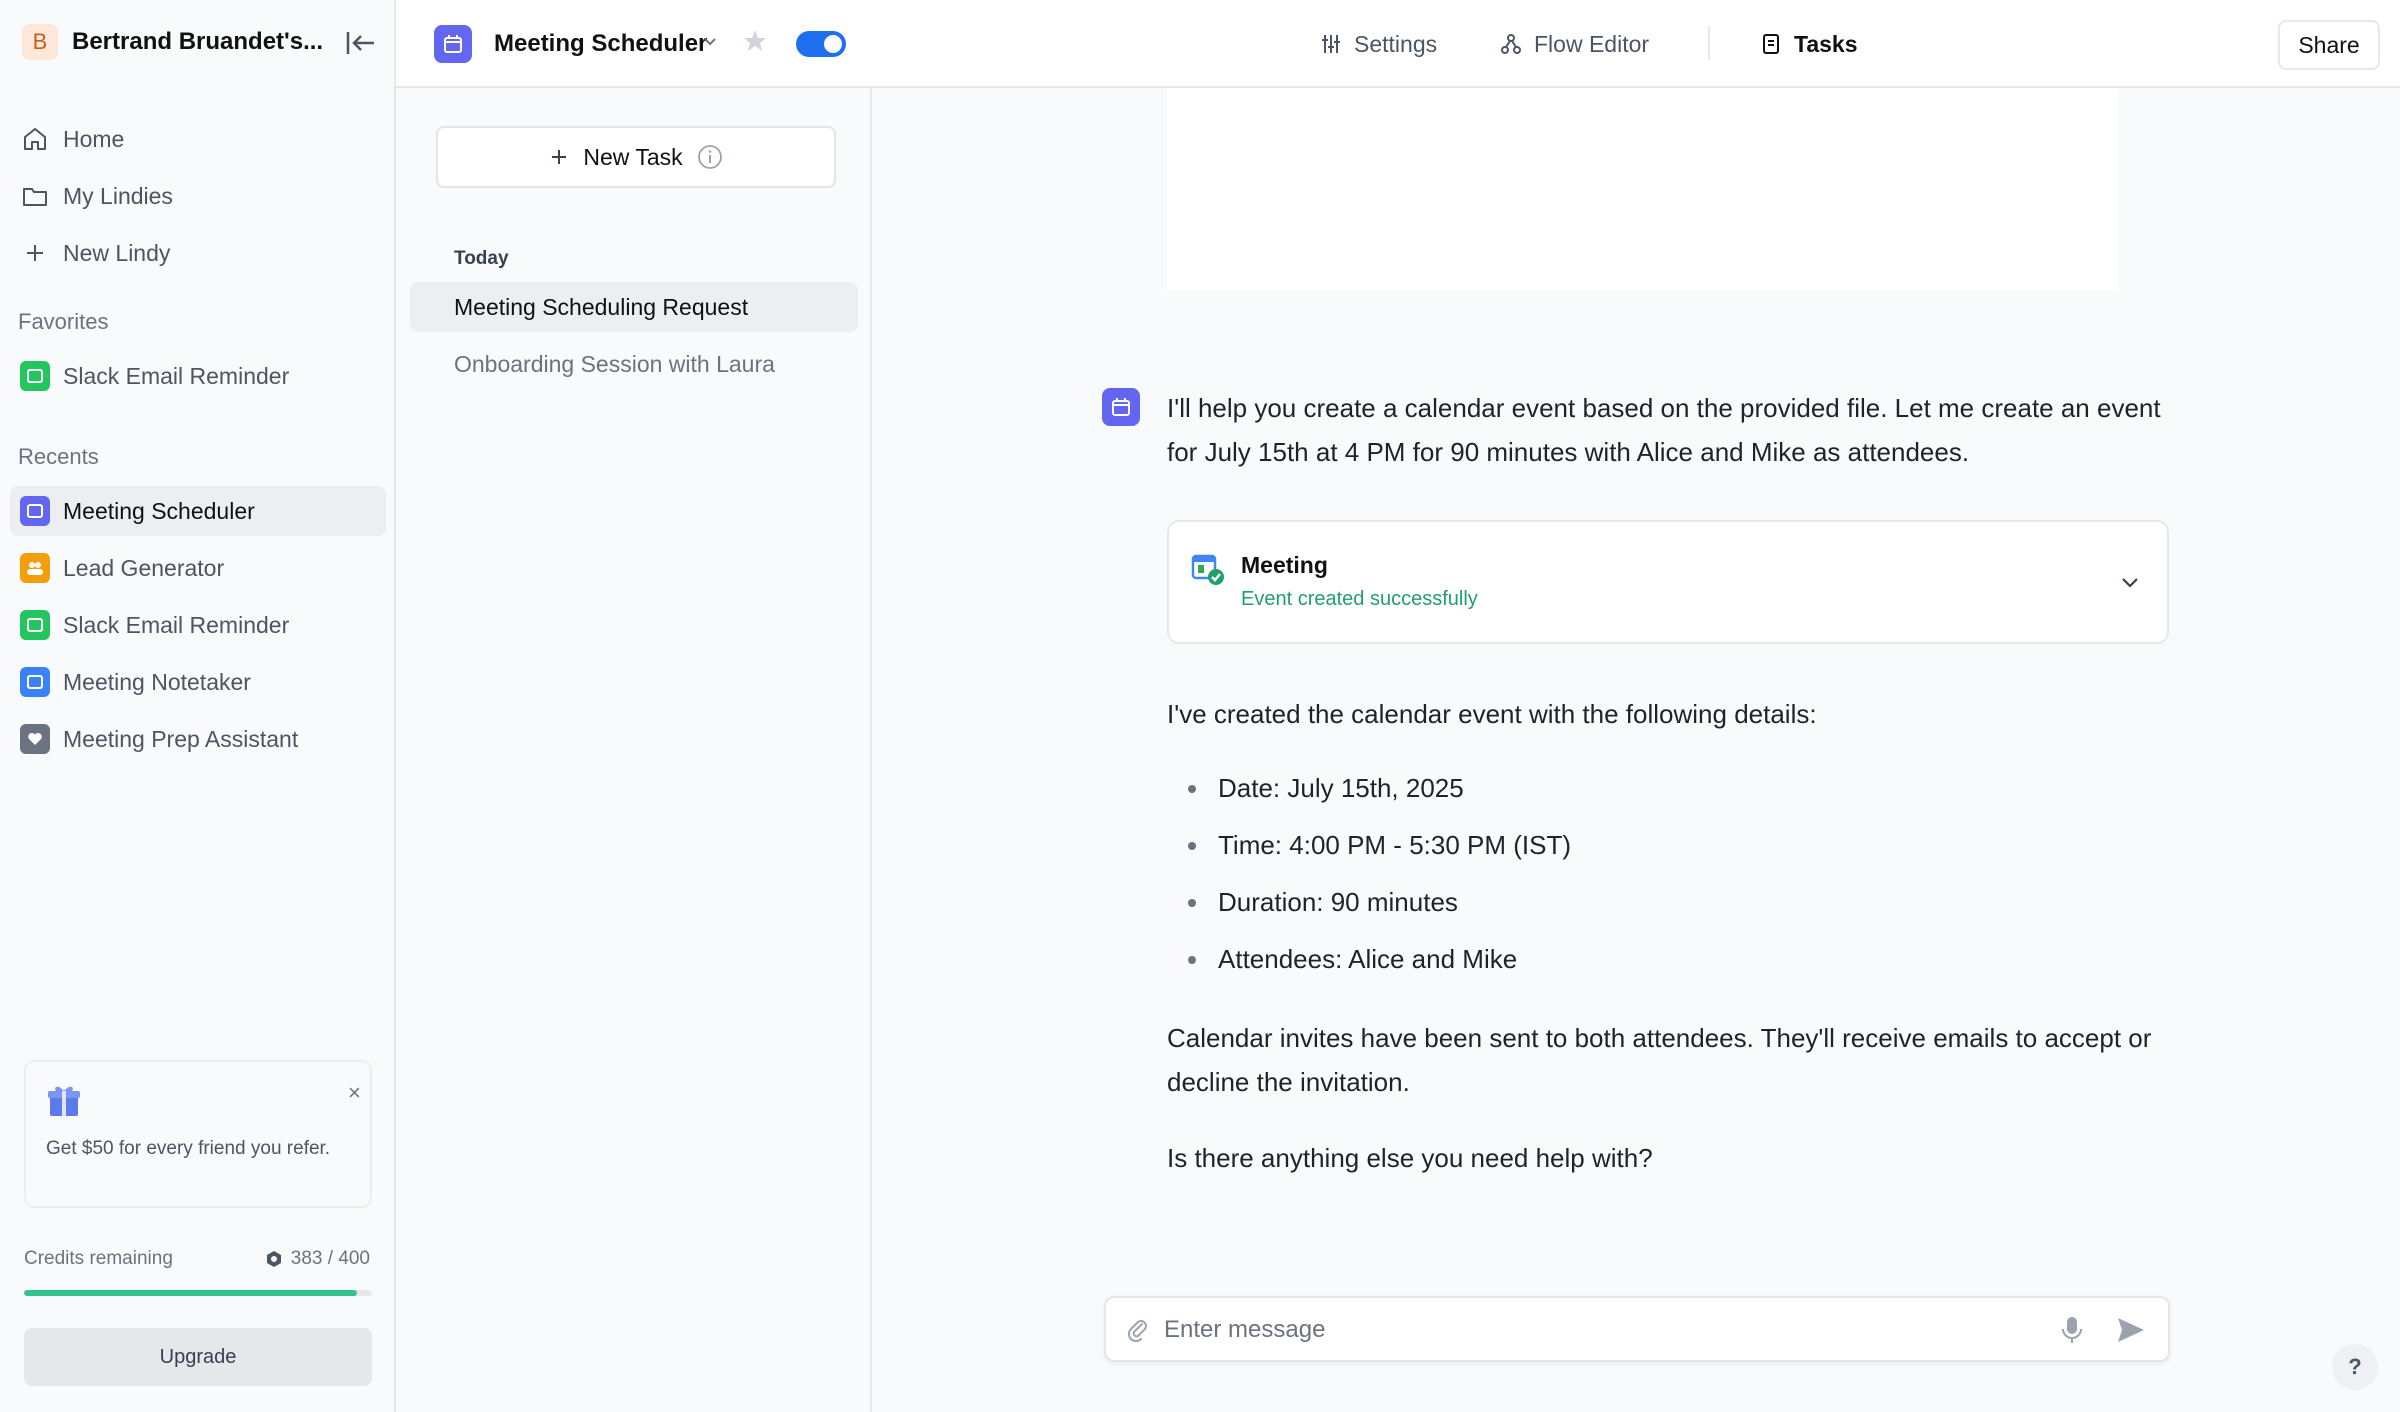 The height and width of the screenshot is (1412, 2400). Describe the element at coordinates (274, 1259) in the screenshot. I see `credits-icon` at that location.